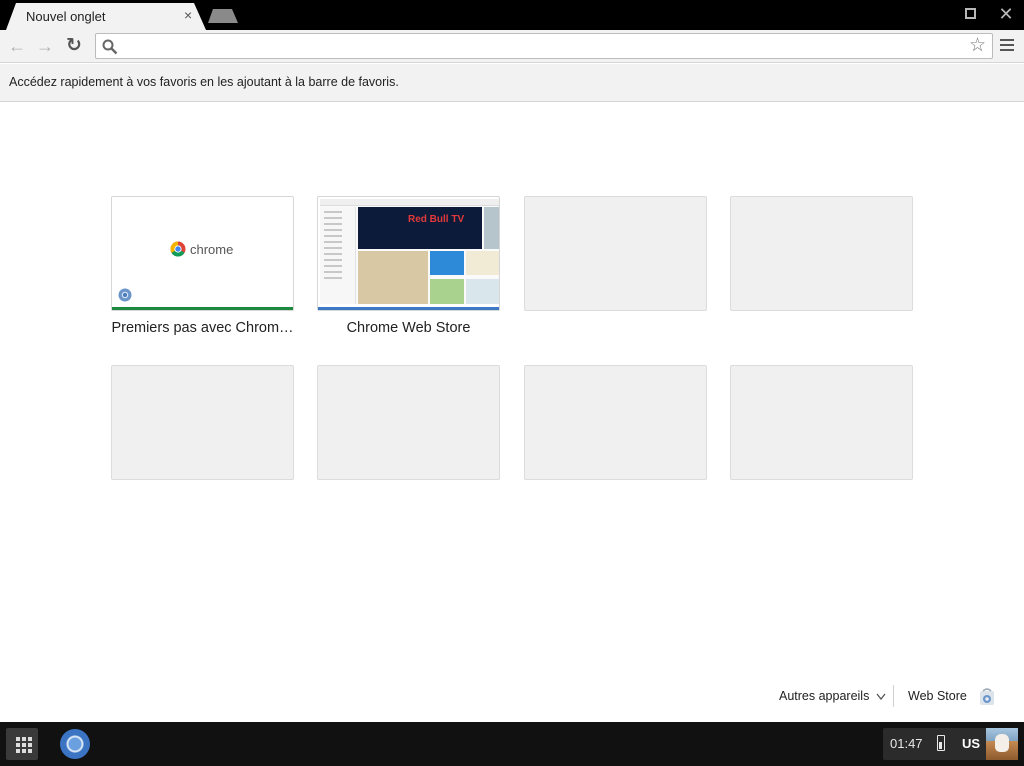  What do you see at coordinates (893, 696) in the screenshot?
I see `footer-divider` at bounding box center [893, 696].